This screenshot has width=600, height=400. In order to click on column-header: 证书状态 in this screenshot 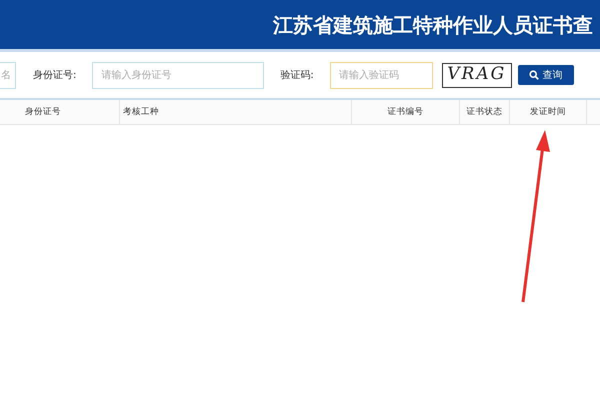, I will do `click(484, 112)`.